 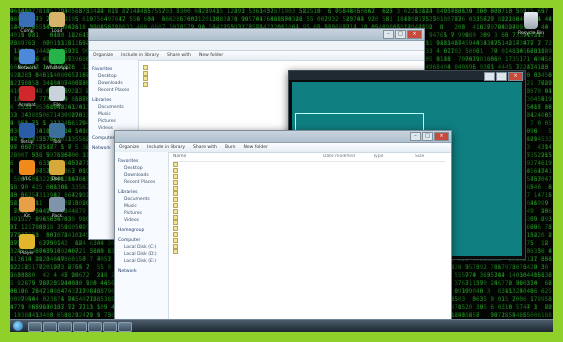 I want to click on pdf-icon, so click(x=27, y=93).